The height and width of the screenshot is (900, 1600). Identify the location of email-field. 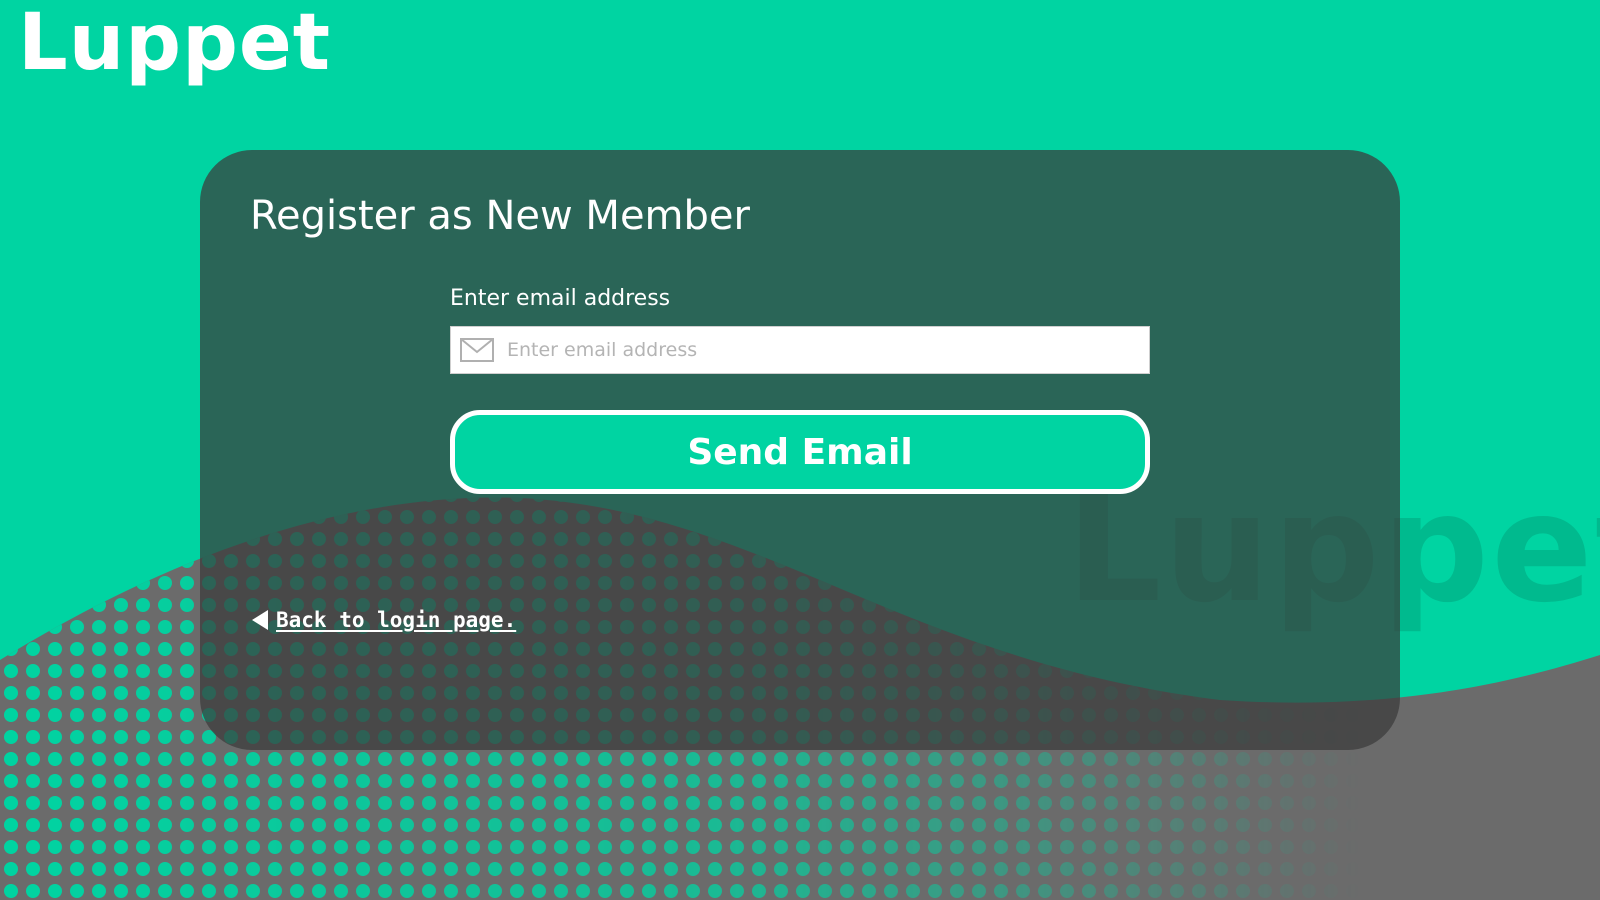
(800, 350).